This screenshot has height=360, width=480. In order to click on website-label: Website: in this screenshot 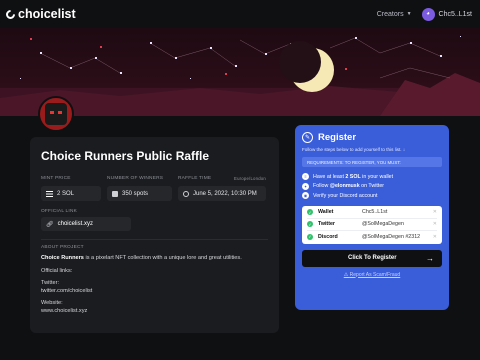, I will do `click(52, 303)`.